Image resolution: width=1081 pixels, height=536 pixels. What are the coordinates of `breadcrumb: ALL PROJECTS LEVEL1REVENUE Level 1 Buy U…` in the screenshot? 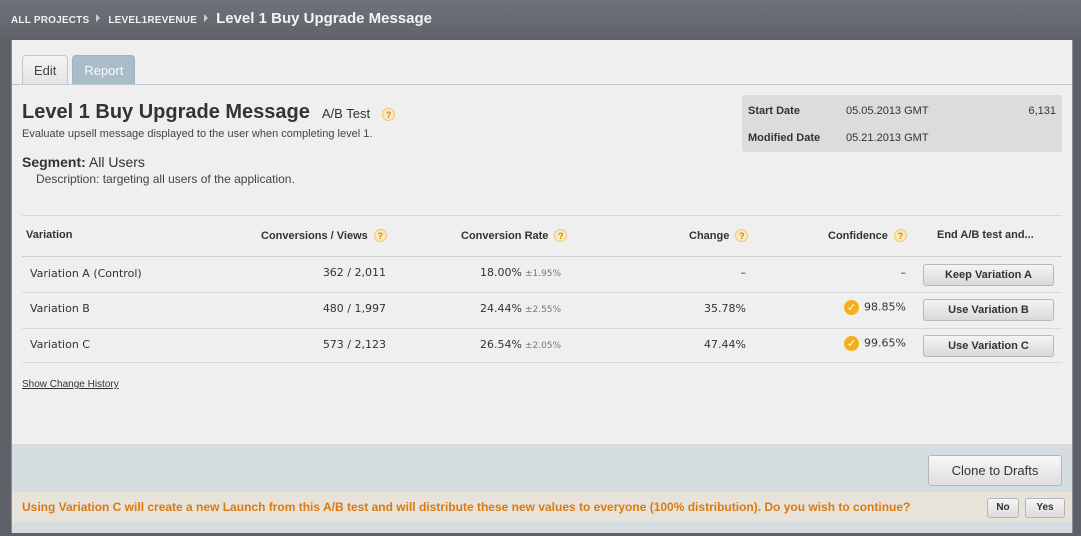 It's located at (221, 18).